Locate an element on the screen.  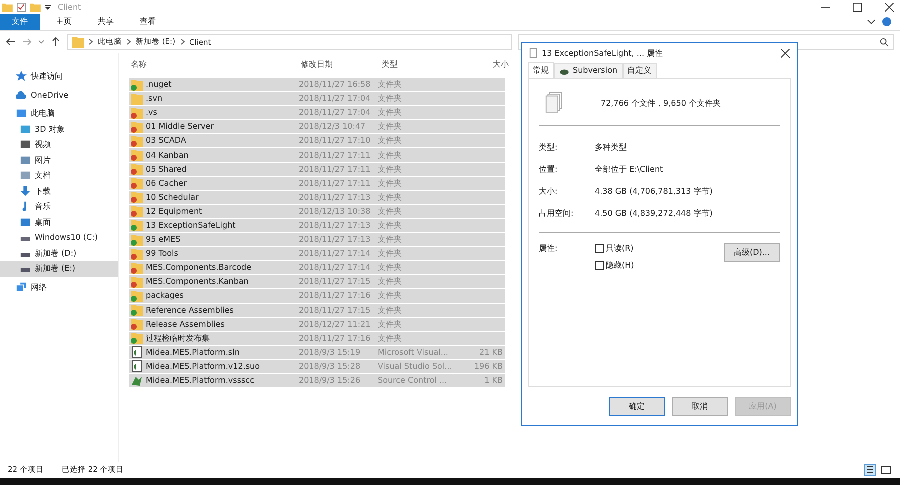
sidebar-item: 视频 is located at coordinates (59, 144).